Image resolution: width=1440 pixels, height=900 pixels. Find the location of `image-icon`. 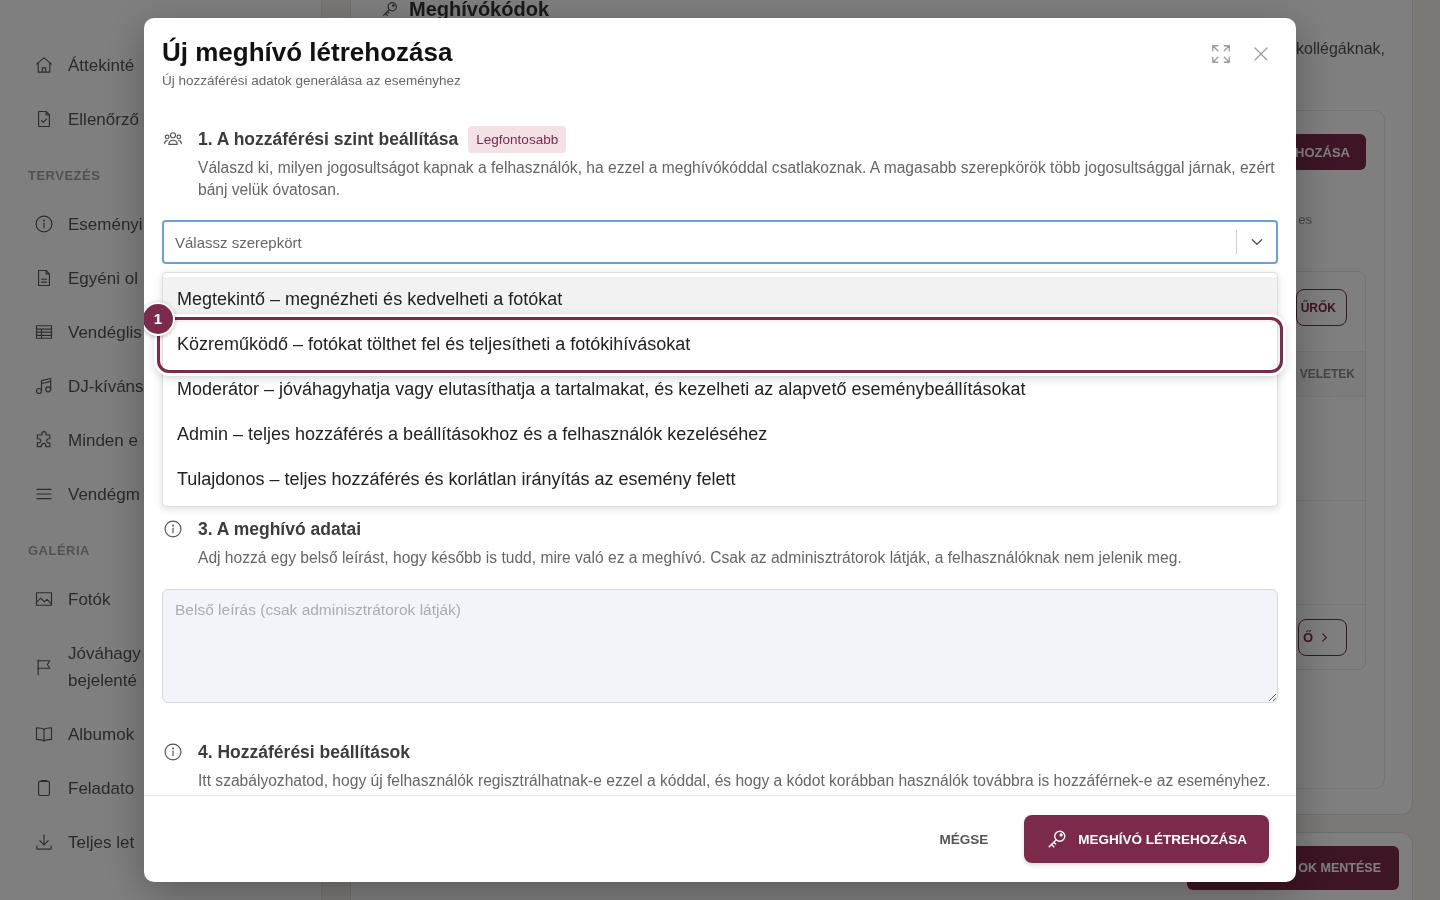

image-icon is located at coordinates (44, 599).